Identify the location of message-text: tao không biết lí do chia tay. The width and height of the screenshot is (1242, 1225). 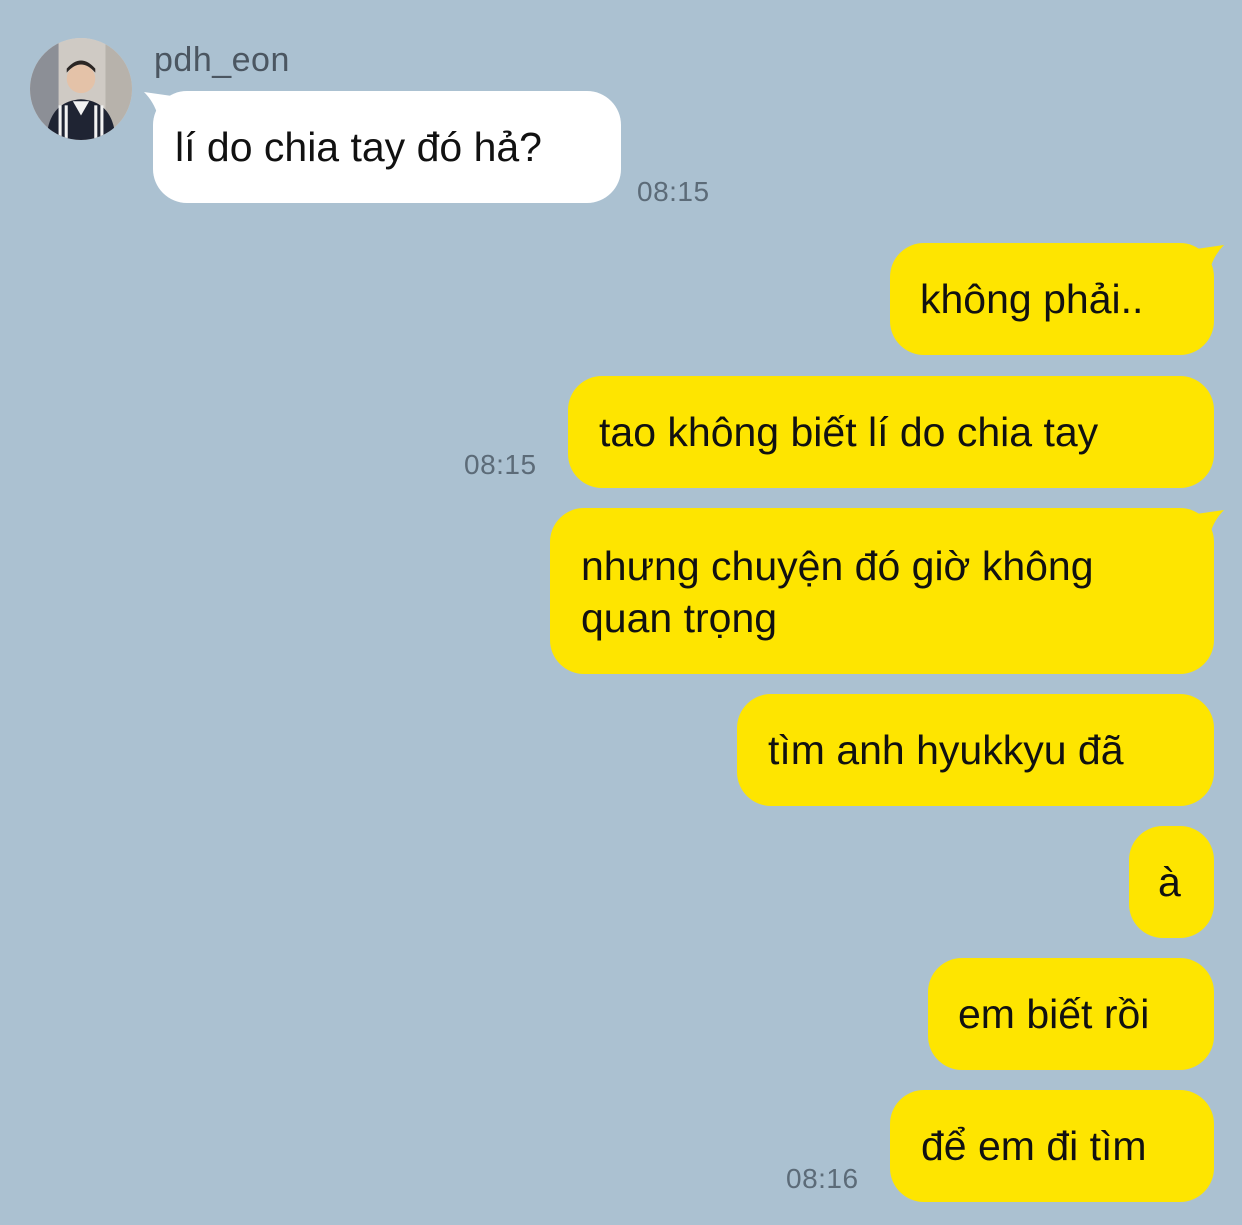
(849, 432).